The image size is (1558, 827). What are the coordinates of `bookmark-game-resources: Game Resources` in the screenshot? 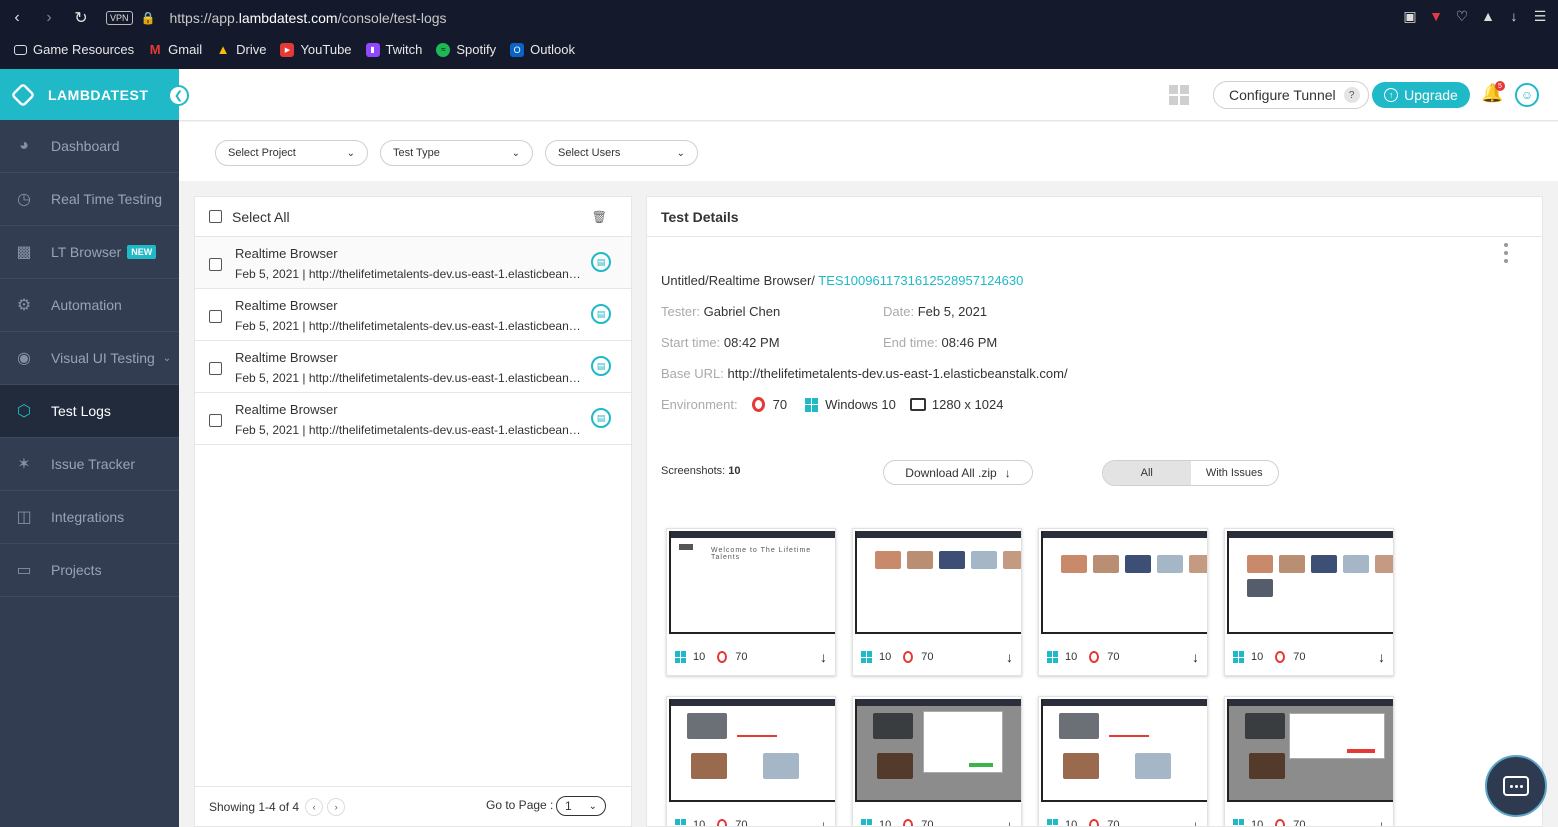 It's located at (74, 49).